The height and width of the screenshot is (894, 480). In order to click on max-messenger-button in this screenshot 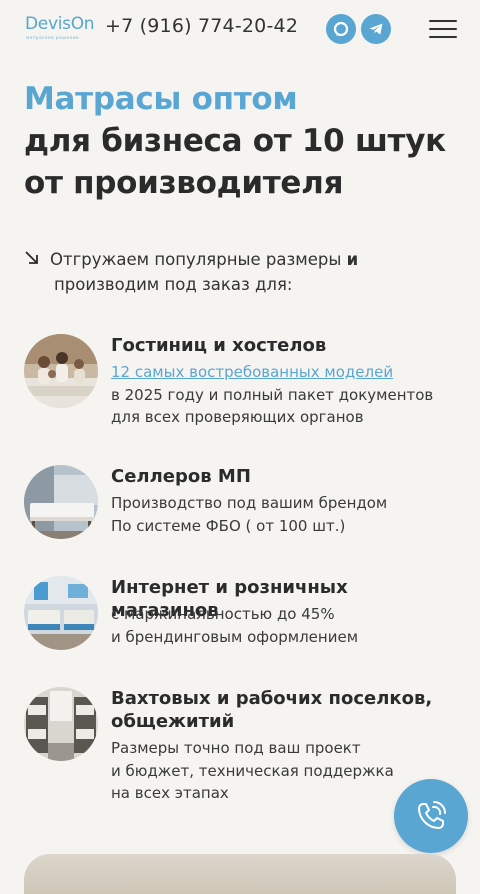, I will do `click(341, 29)`.